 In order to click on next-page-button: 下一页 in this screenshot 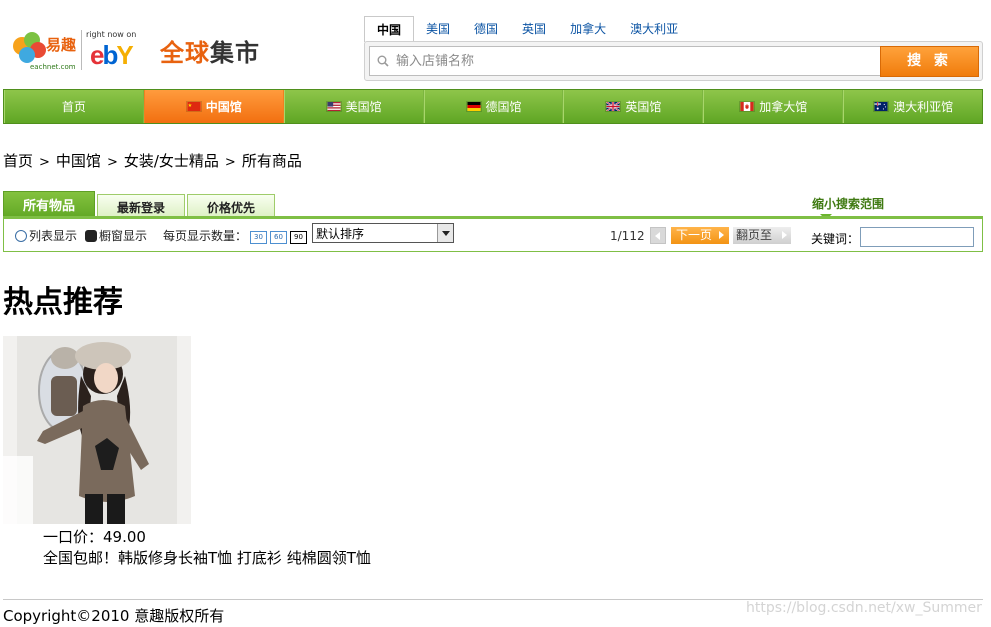, I will do `click(700, 235)`.